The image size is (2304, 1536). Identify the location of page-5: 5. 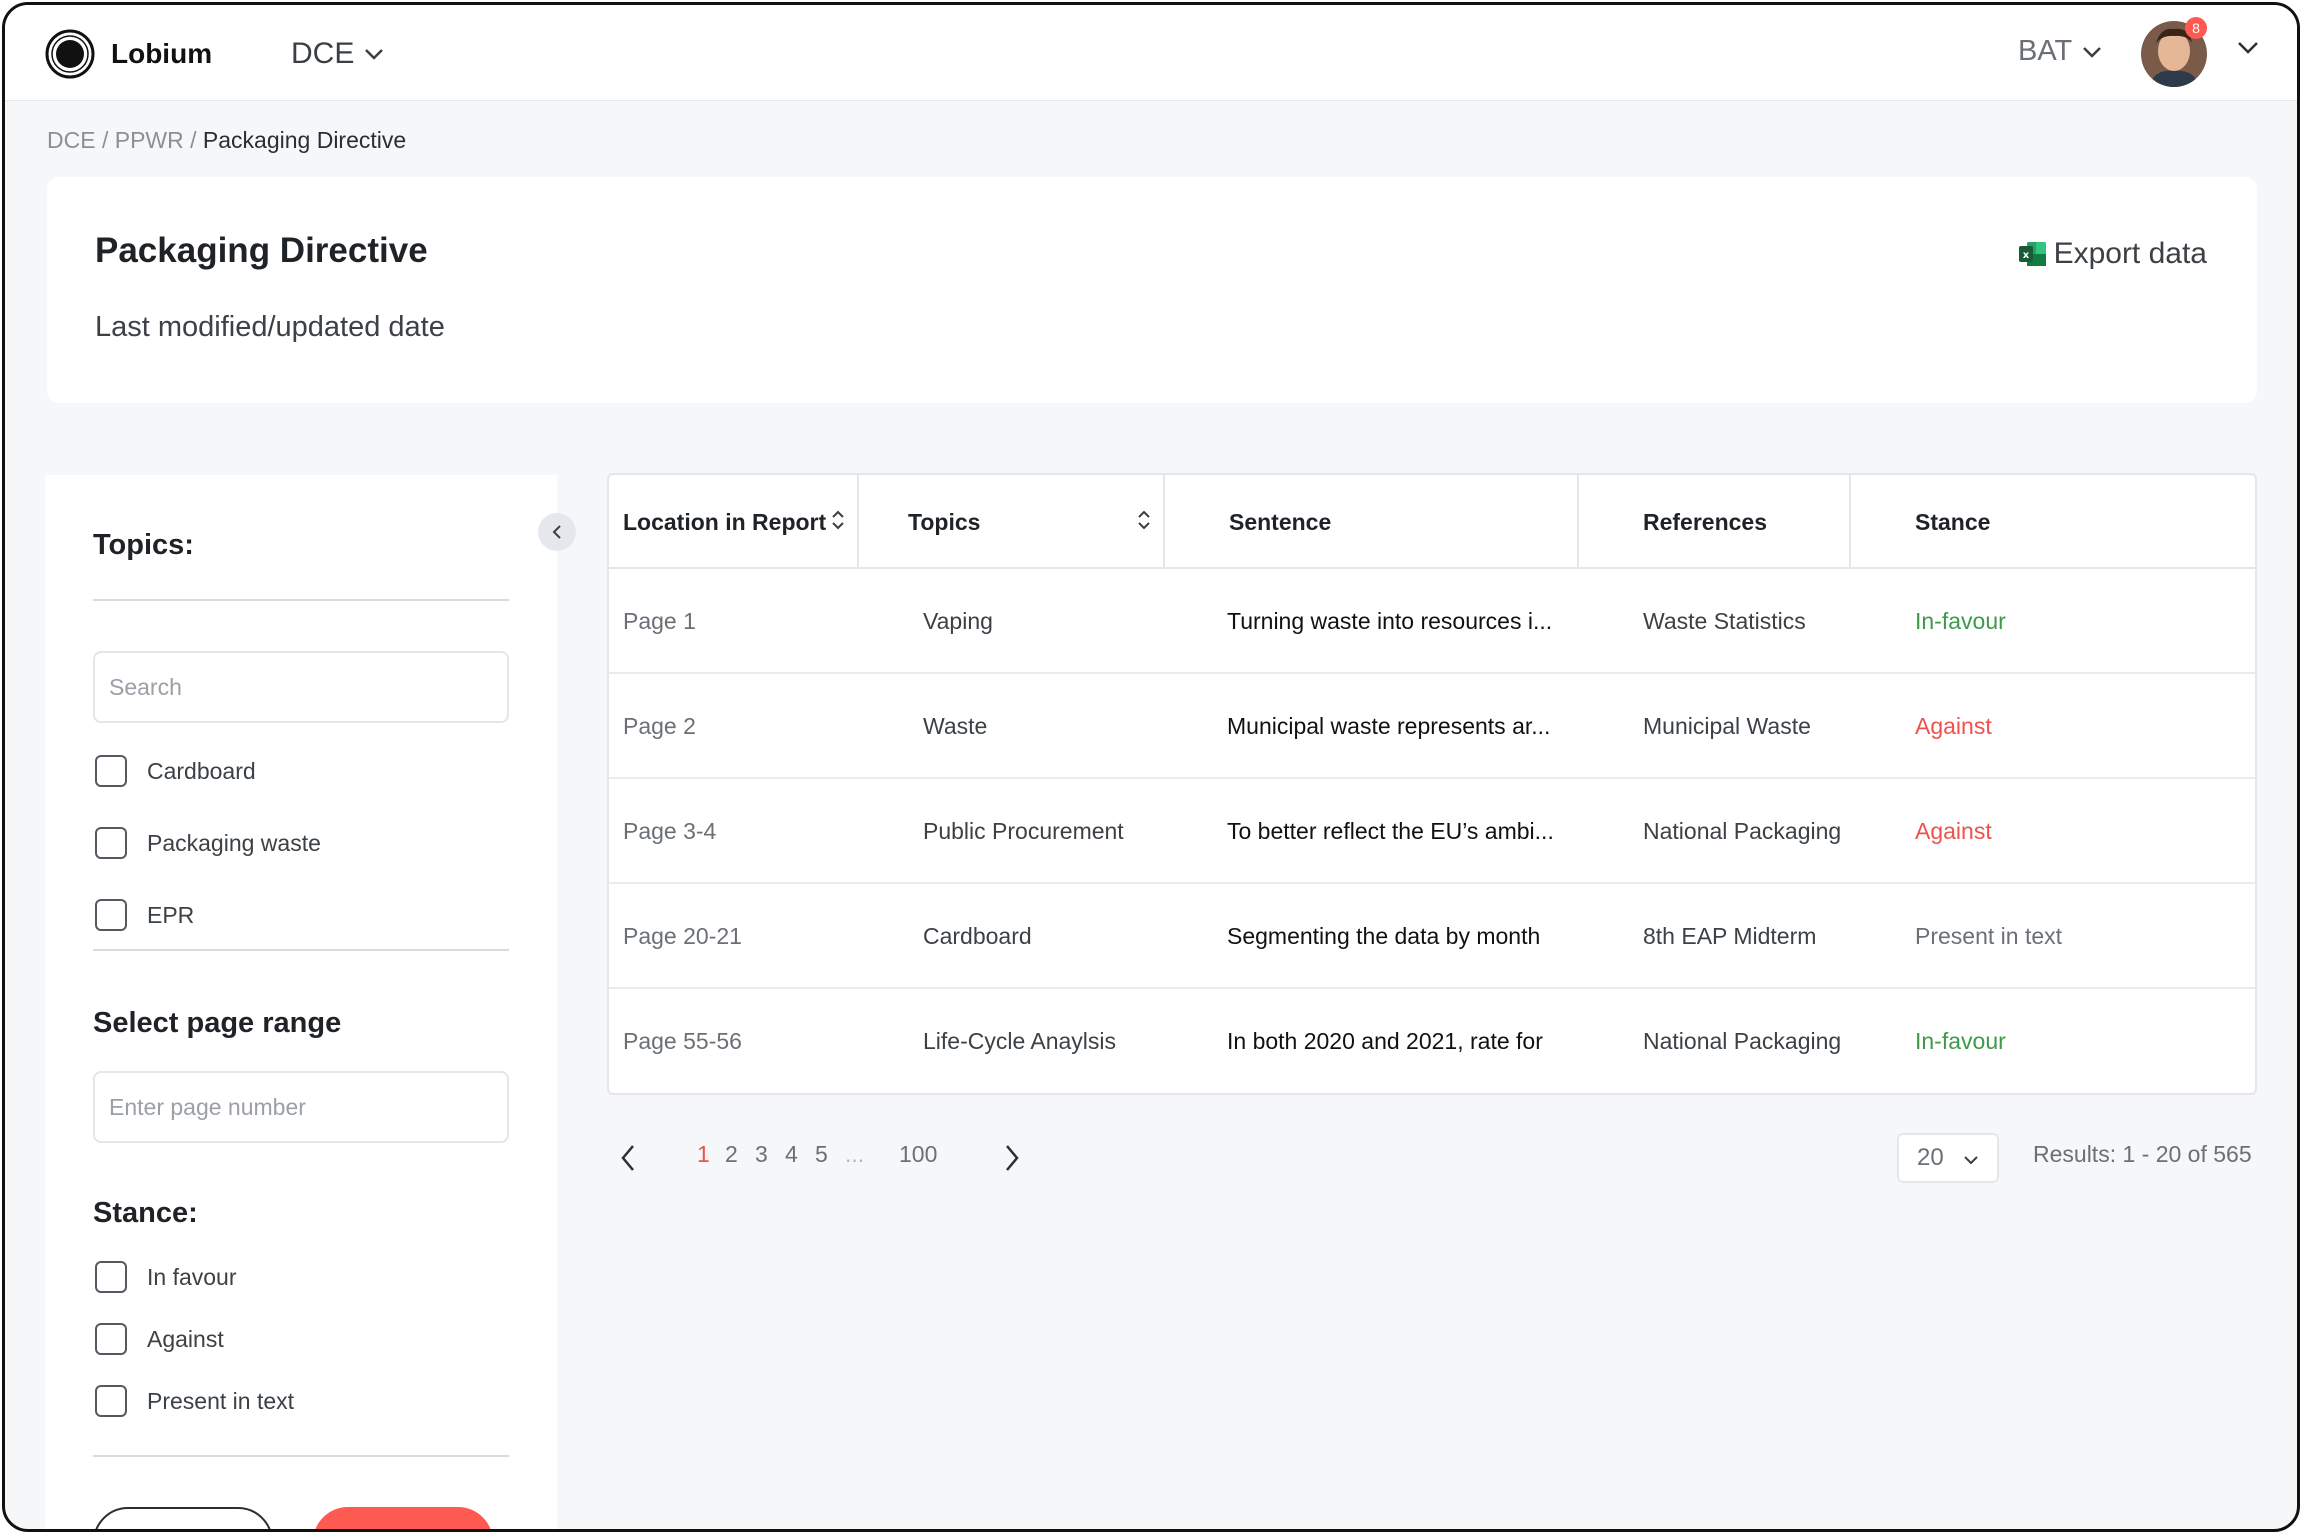
(821, 1154).